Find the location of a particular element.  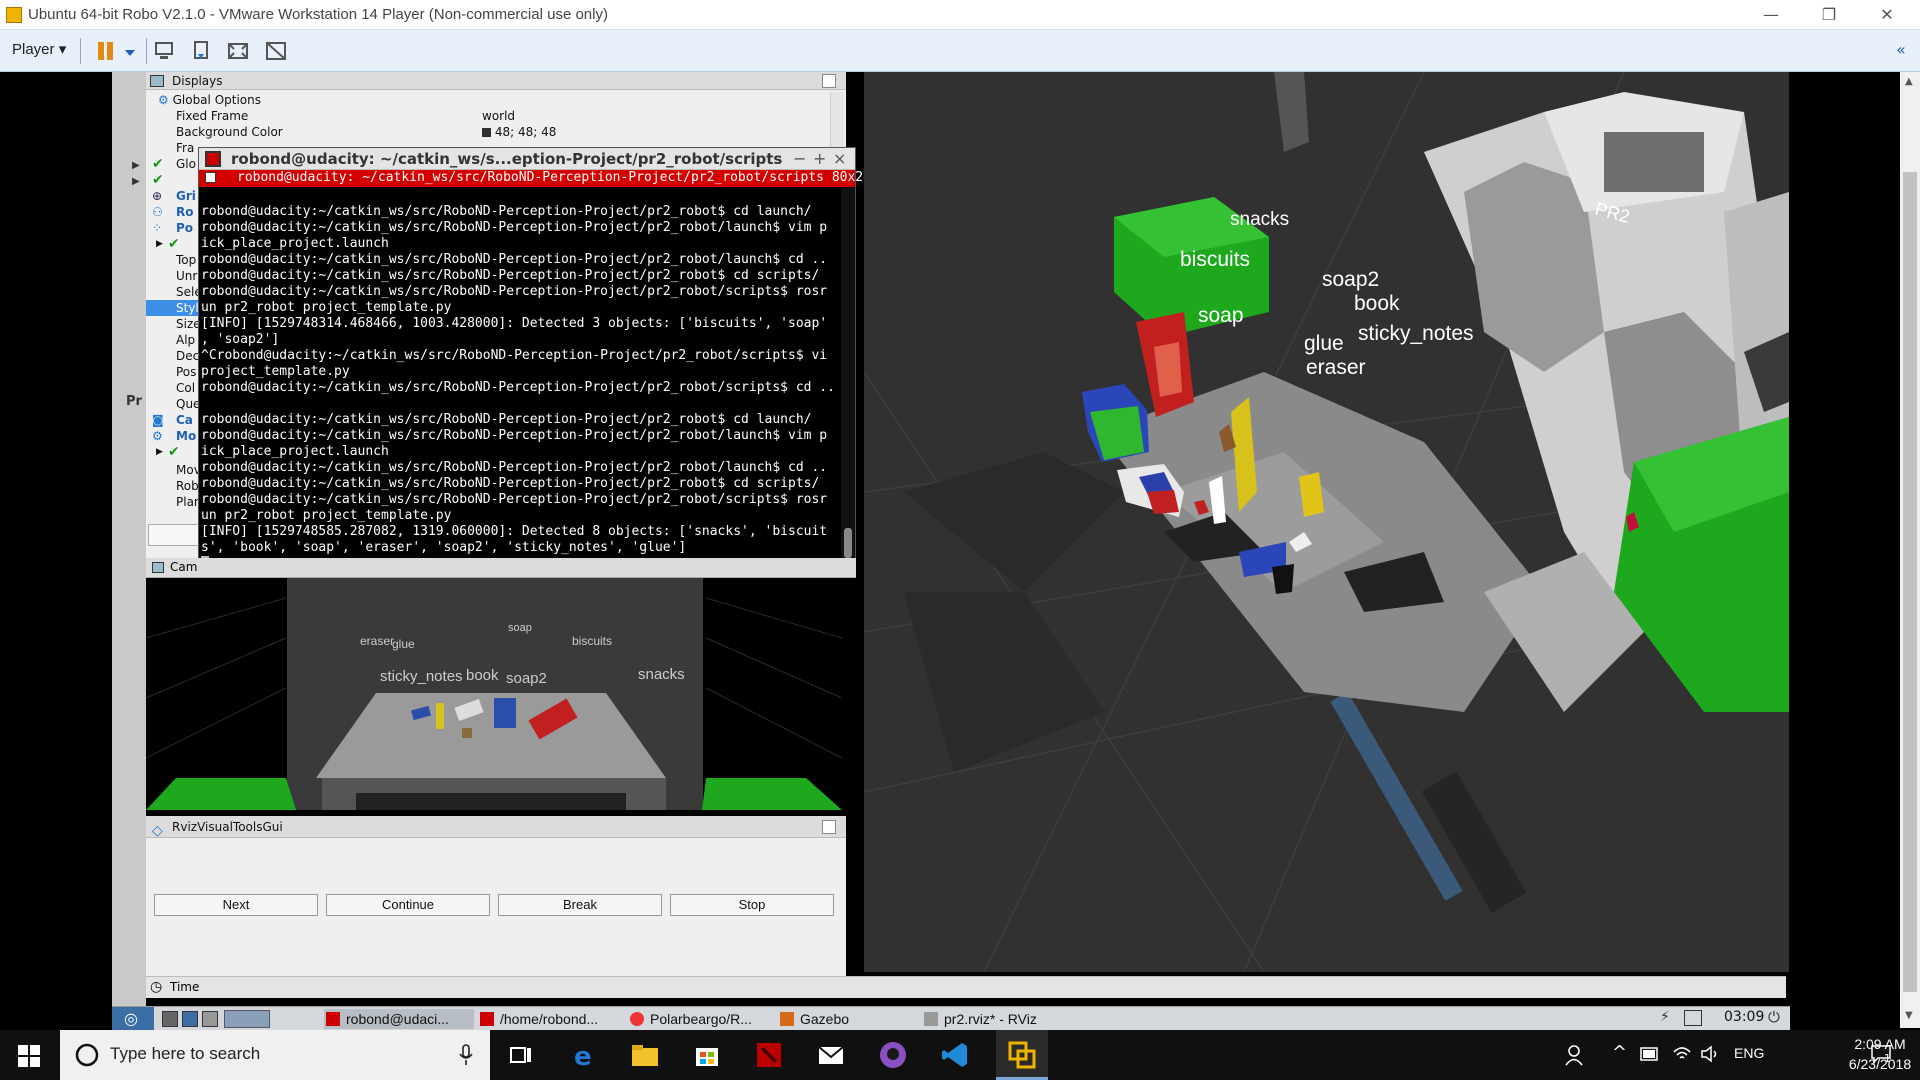

collapse-toolbar-icon: « is located at coordinates (1901, 49).